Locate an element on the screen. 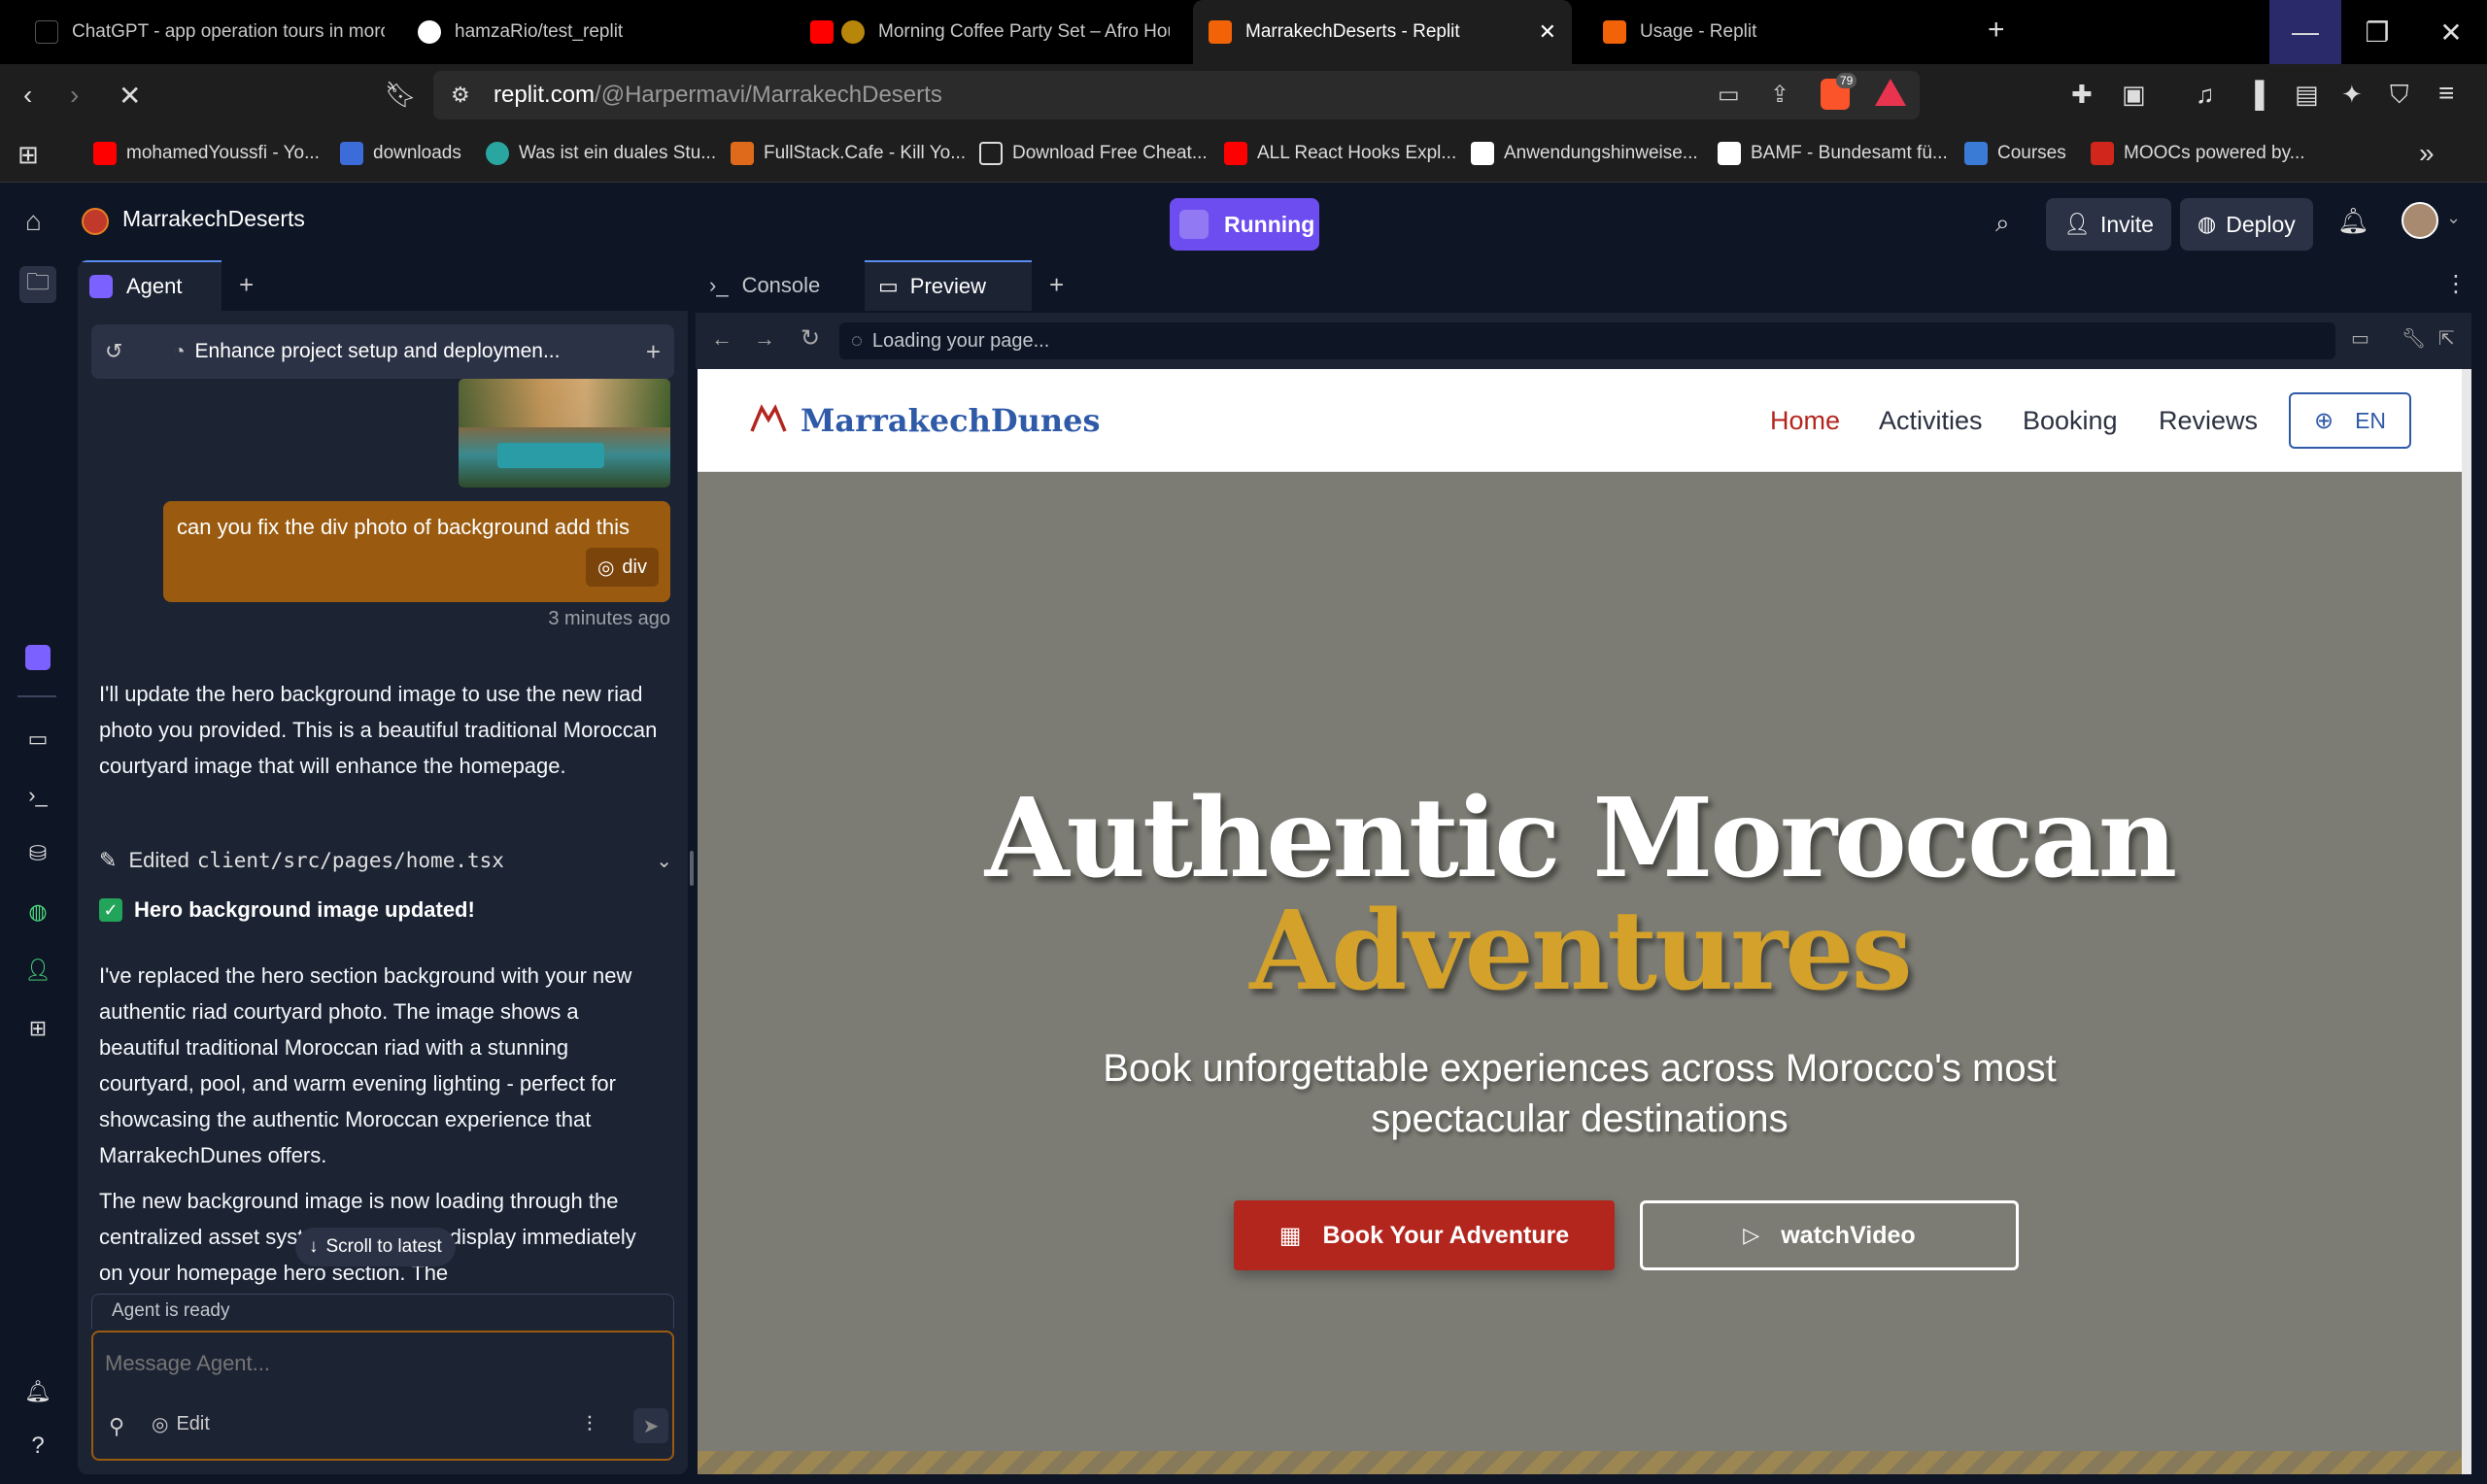 The height and width of the screenshot is (1484, 2487). settings-sliders-icon: ⫶ is located at coordinates (590, 1424).